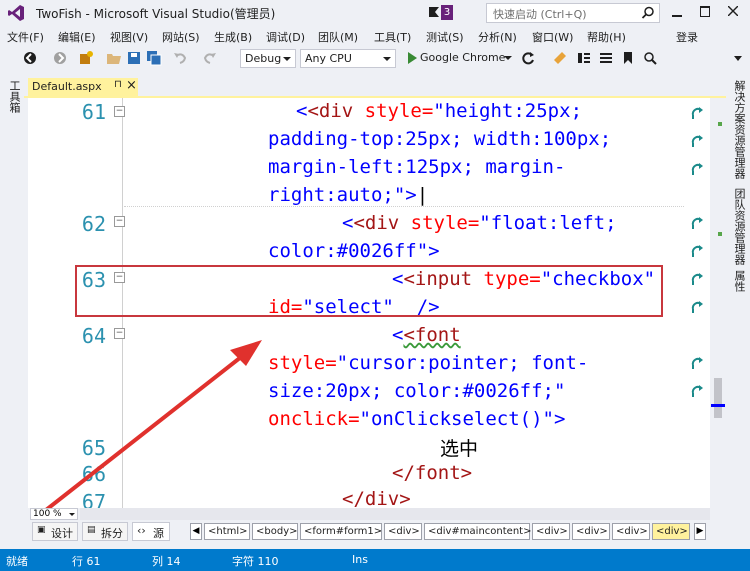 The height and width of the screenshot is (571, 750). I want to click on design-view-button: ▣ 设计, so click(55, 531).